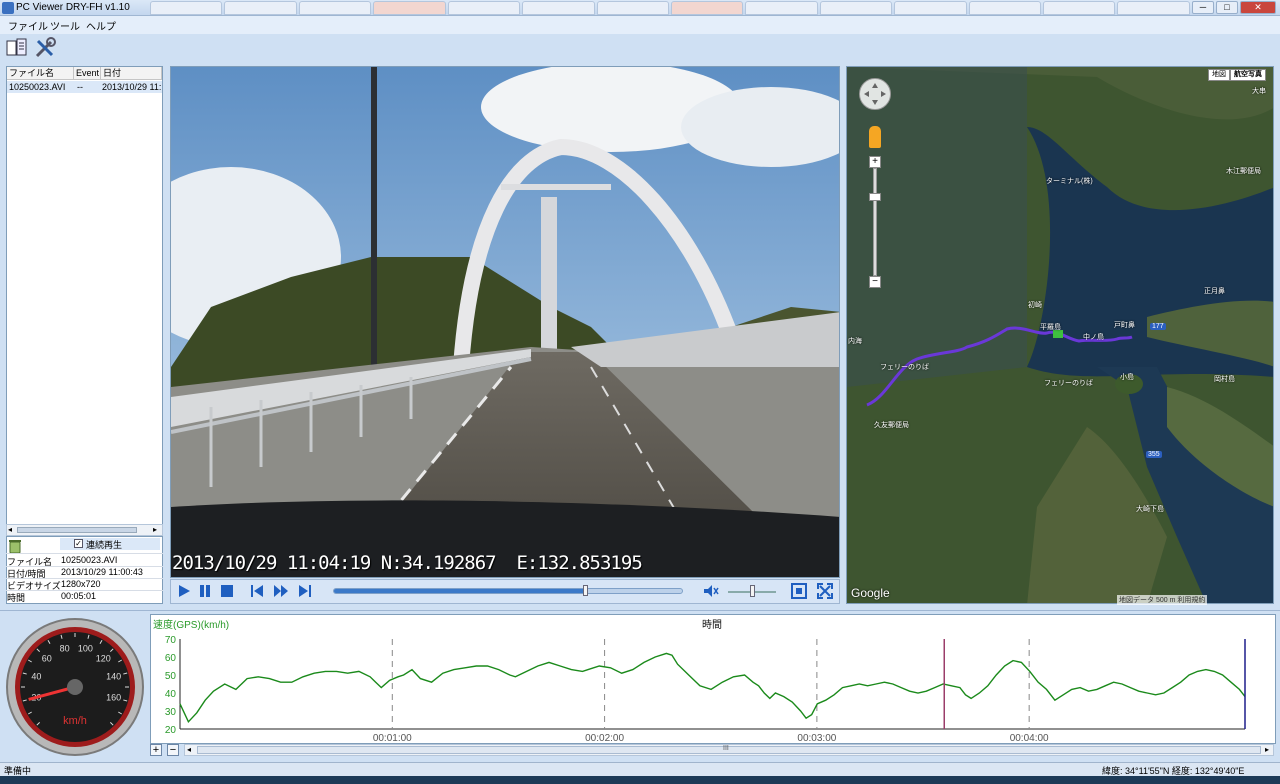 This screenshot has height=784, width=1280. What do you see at coordinates (305, 591) in the screenshot?
I see `next-file-icon` at bounding box center [305, 591].